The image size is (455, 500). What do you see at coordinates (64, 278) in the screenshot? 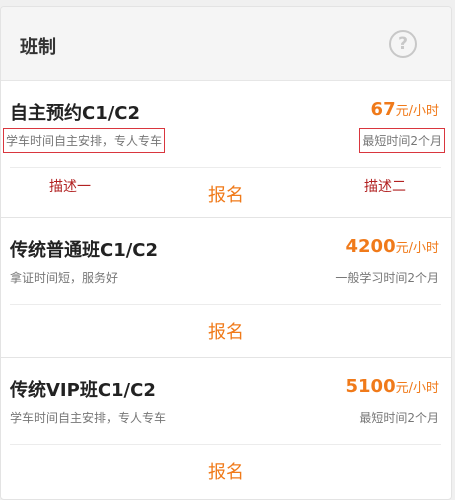
I see `class-description: 拿证时间短，服务好` at bounding box center [64, 278].